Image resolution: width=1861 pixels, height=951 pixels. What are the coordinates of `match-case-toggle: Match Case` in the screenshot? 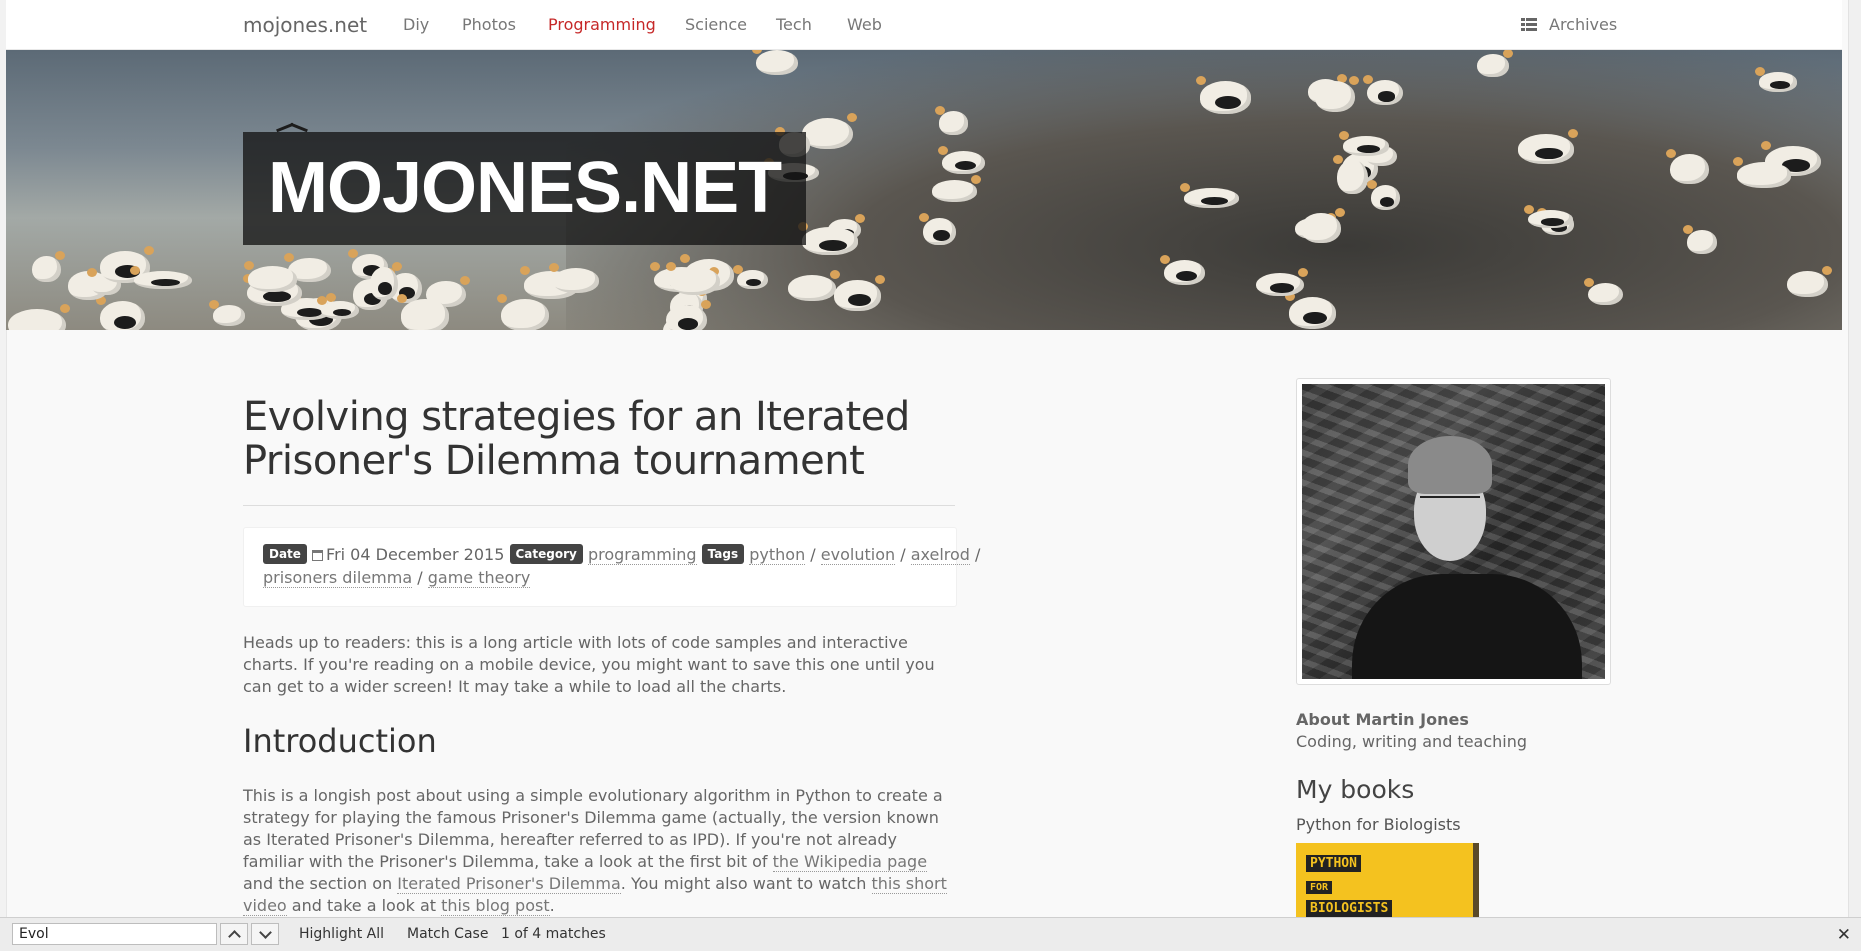 It's located at (447, 934).